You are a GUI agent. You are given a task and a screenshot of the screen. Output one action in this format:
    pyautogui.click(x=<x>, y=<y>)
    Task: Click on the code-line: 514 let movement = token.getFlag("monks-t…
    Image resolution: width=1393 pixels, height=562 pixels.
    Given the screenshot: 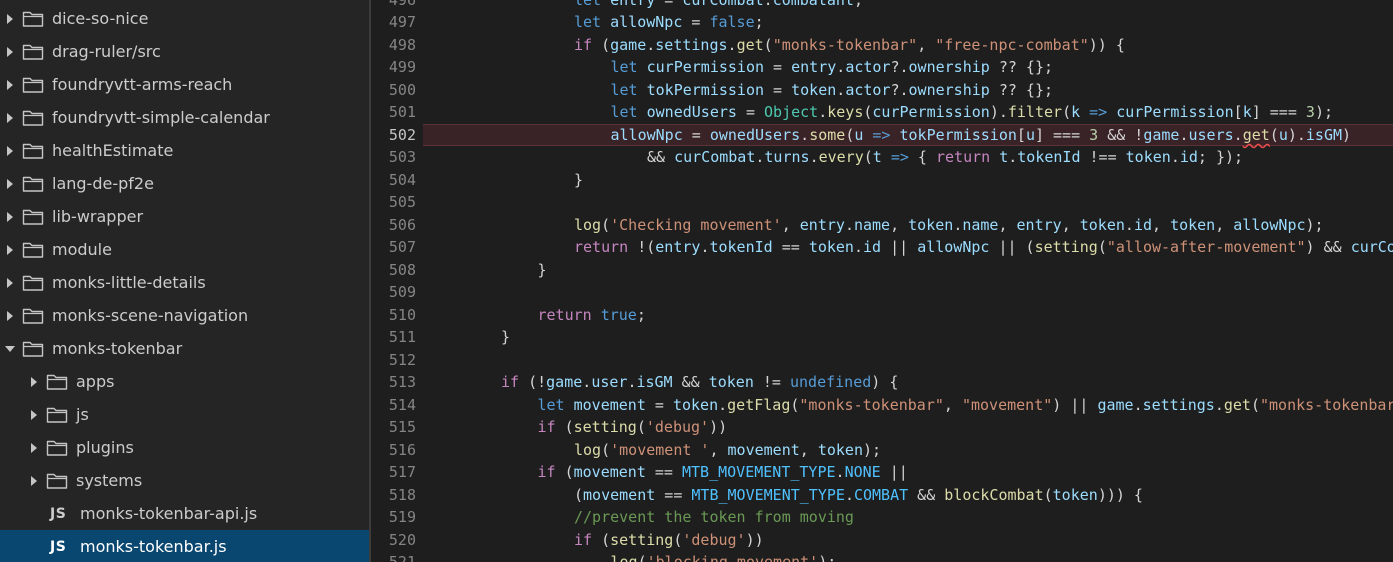 What is the action you would take?
    pyautogui.click(x=882, y=405)
    